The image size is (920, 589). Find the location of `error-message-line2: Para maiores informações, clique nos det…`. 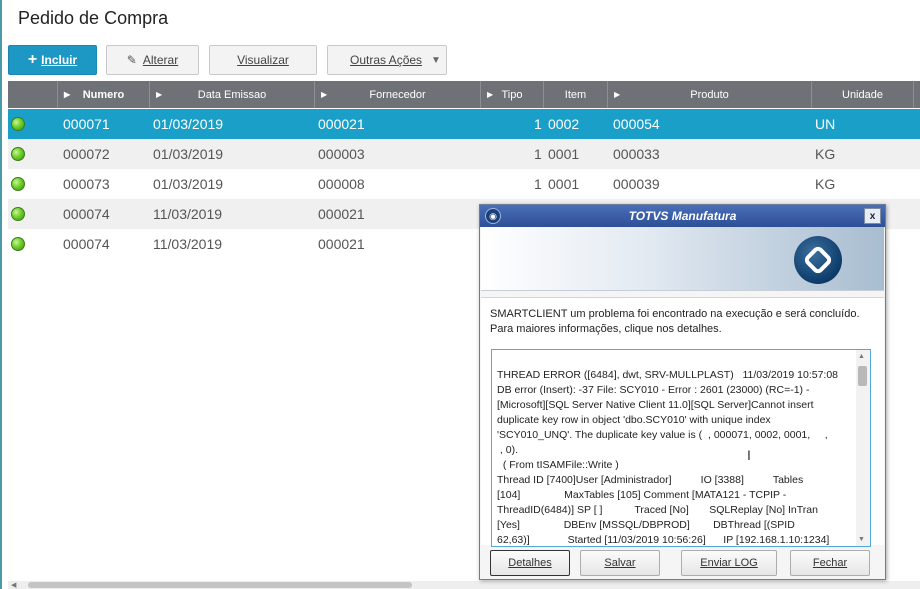

error-message-line2: Para maiores informações, clique nos det… is located at coordinates (606, 329).